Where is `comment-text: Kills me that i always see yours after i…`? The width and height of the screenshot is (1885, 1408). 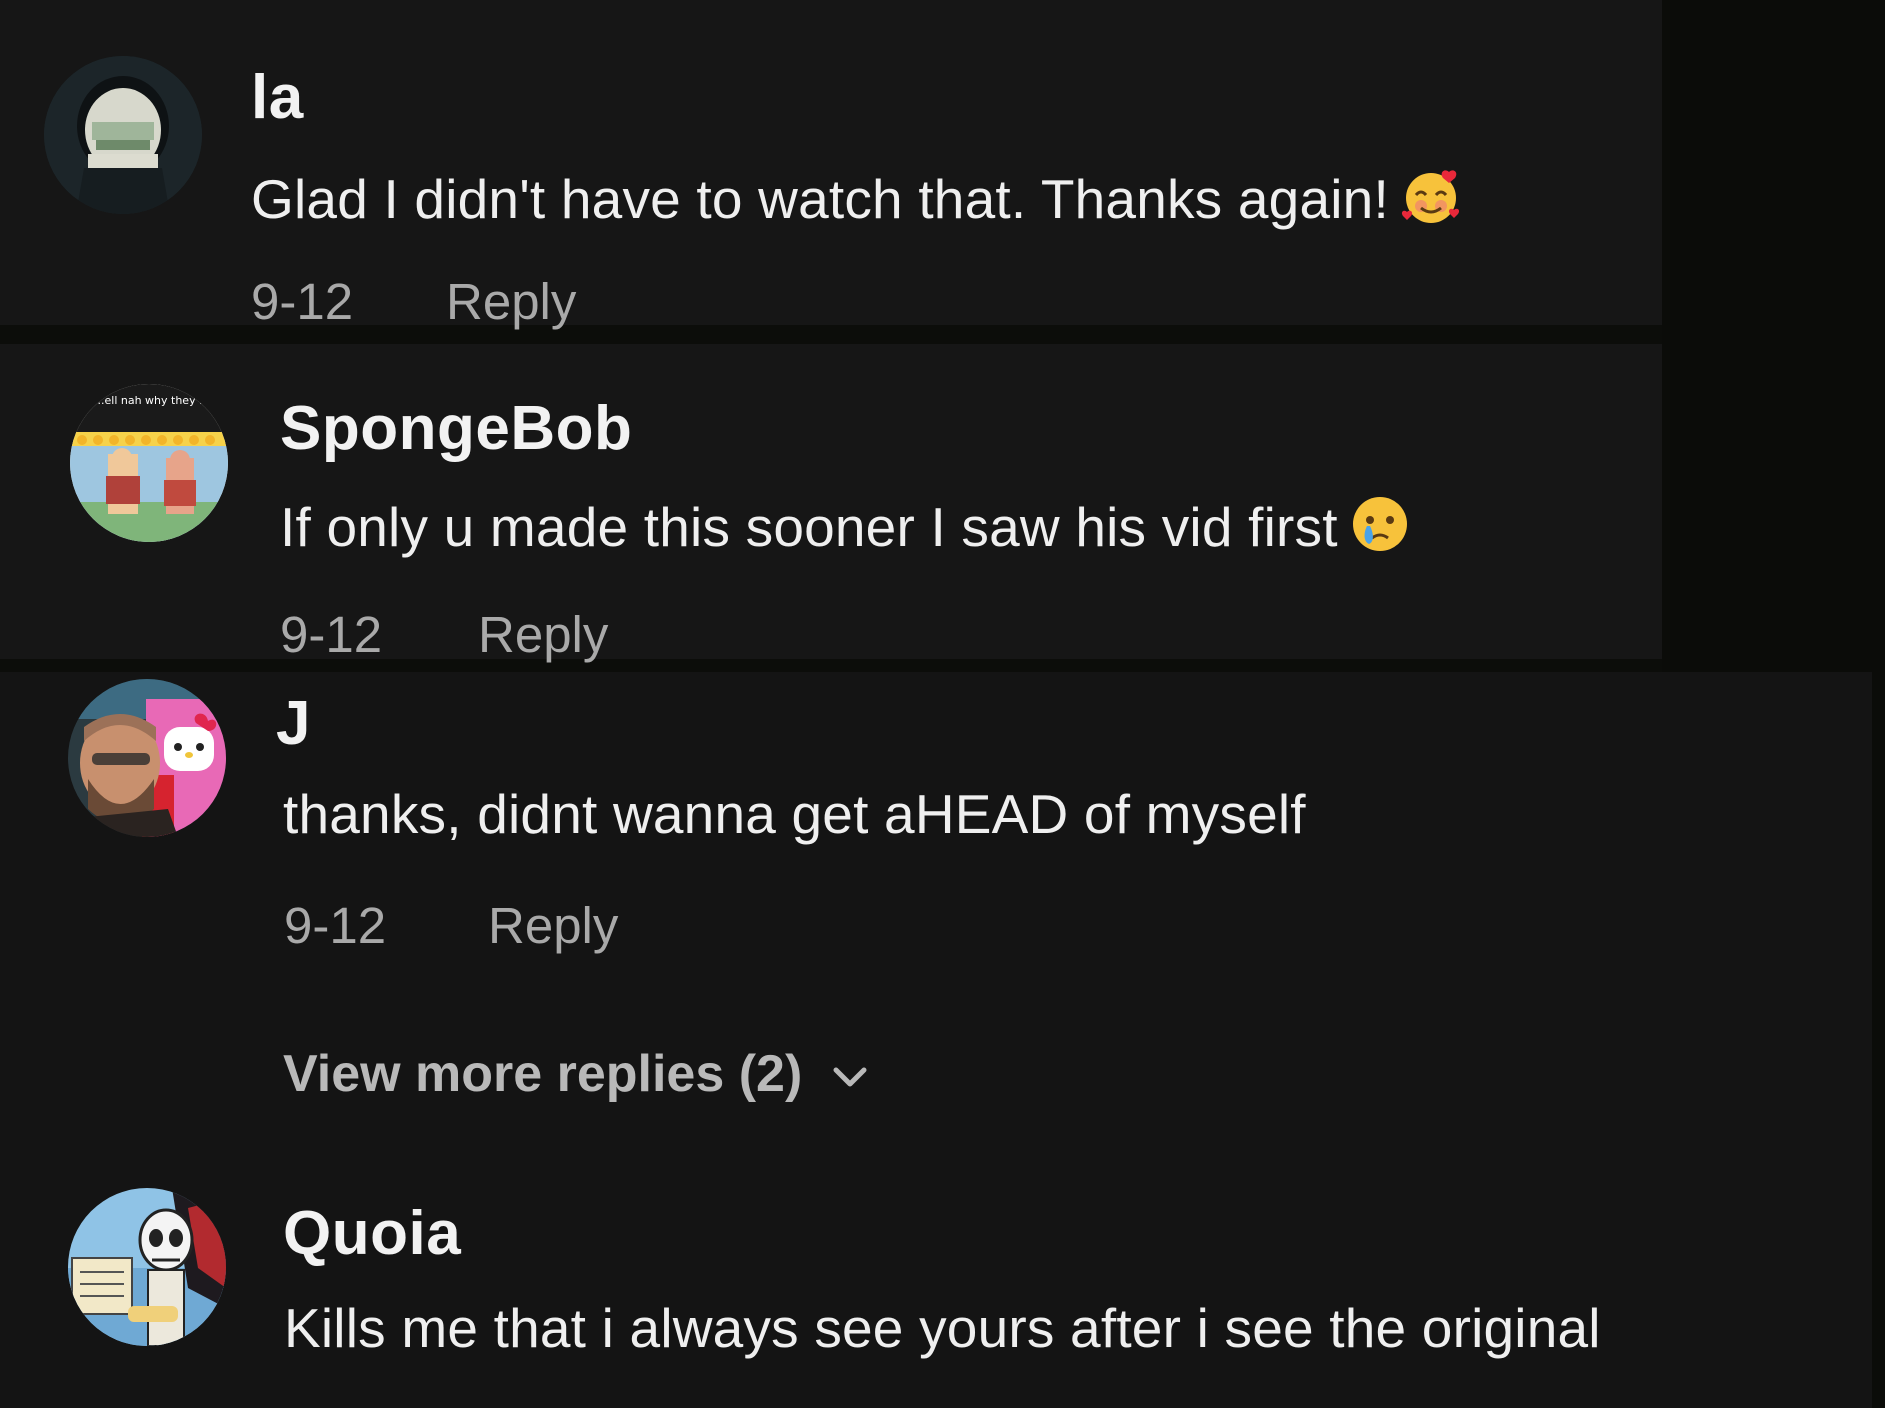
comment-text: Kills me that i always see yours after i… is located at coordinates (942, 1328).